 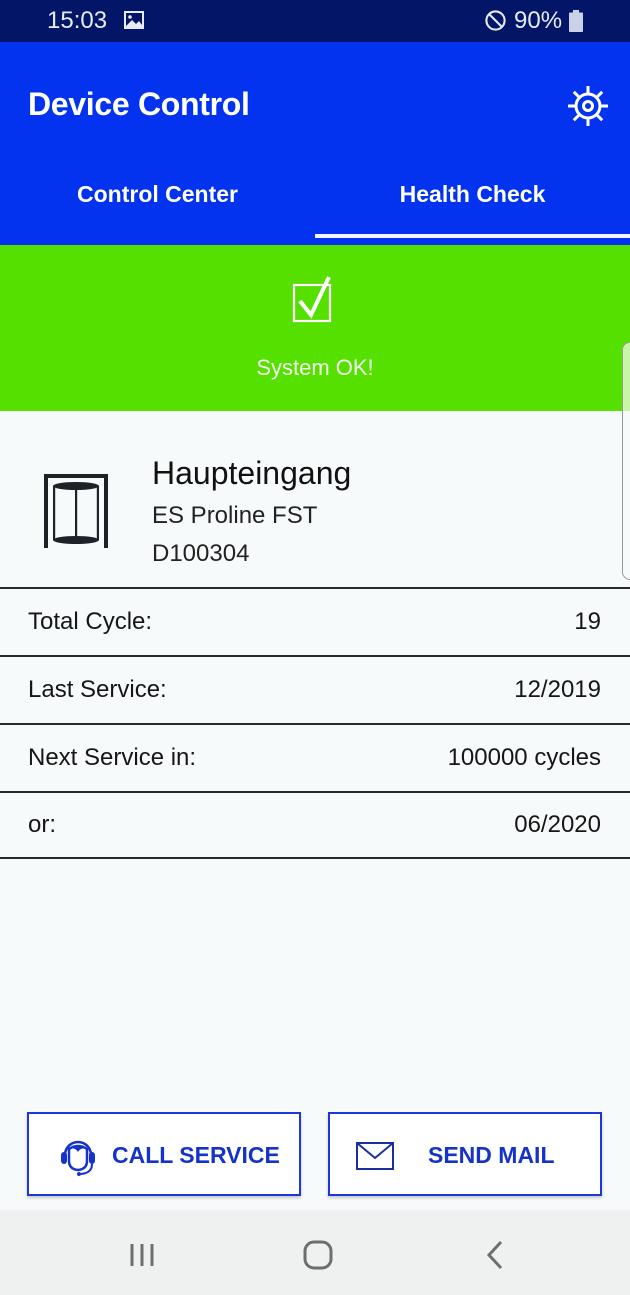 What do you see at coordinates (112, 757) in the screenshot?
I see `info-label: Next Service in:` at bounding box center [112, 757].